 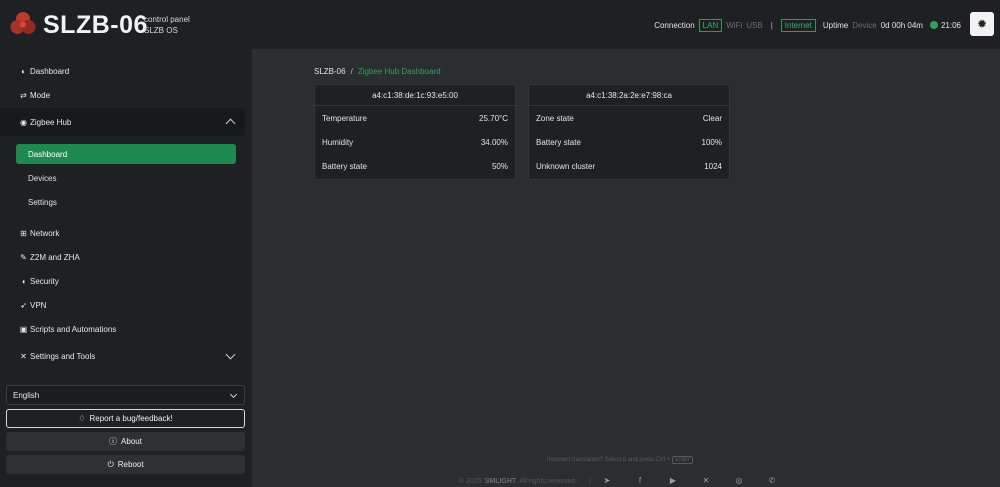 What do you see at coordinates (629, 118) in the screenshot?
I see `device-card-row: Zone state Clear` at bounding box center [629, 118].